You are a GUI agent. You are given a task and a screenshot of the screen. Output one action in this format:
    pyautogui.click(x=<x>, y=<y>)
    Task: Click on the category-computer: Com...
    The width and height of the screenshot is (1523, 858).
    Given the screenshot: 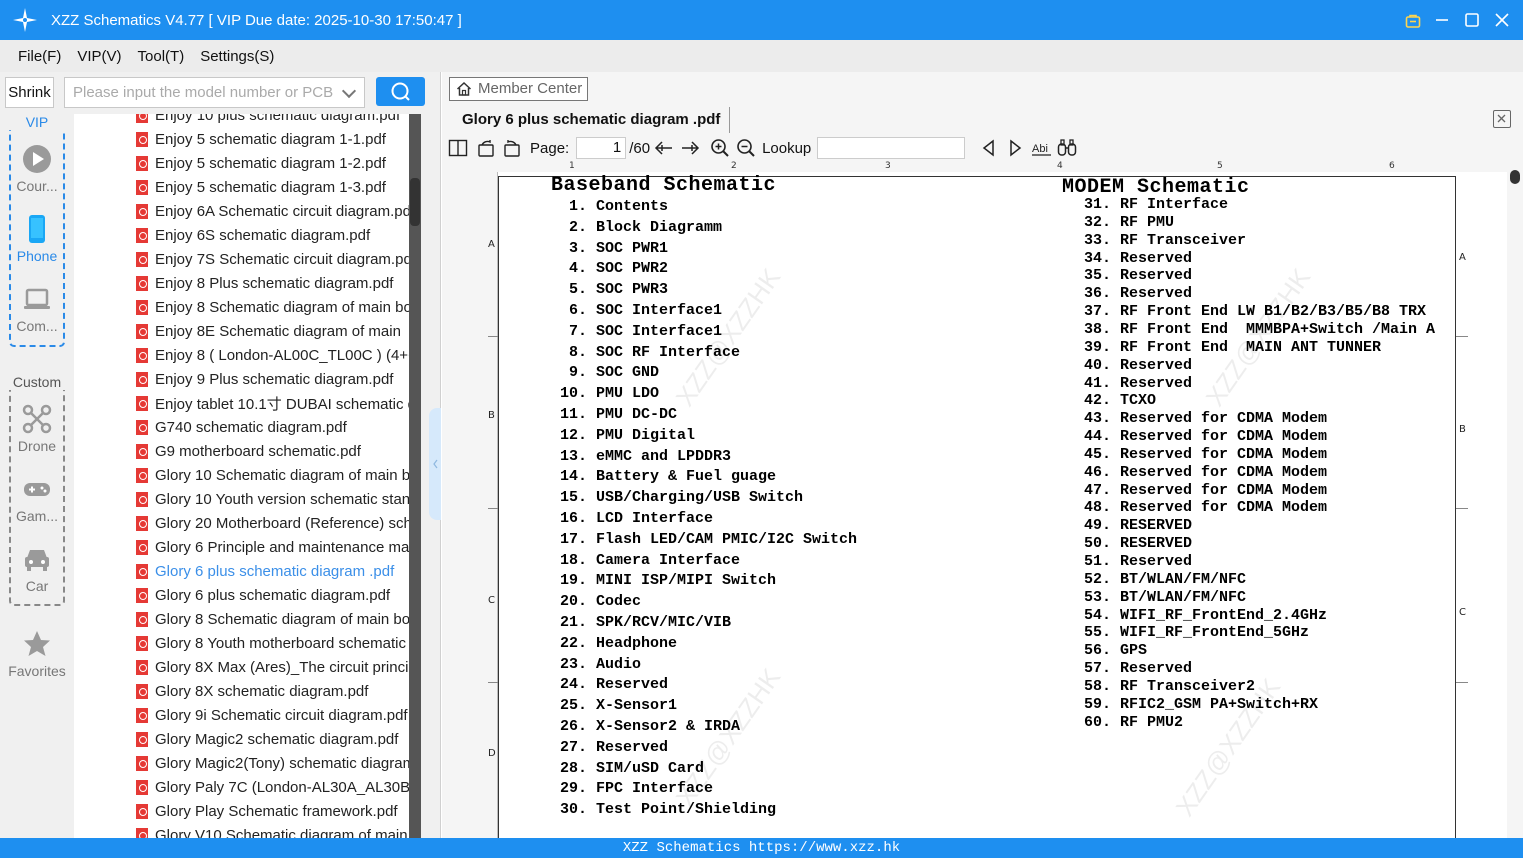 What is the action you would take?
    pyautogui.click(x=37, y=309)
    